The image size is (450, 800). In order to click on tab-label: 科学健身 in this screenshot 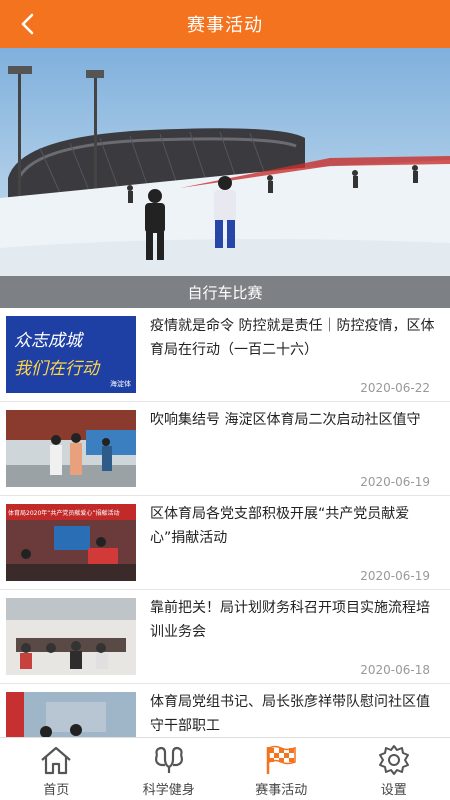, I will do `click(168, 790)`.